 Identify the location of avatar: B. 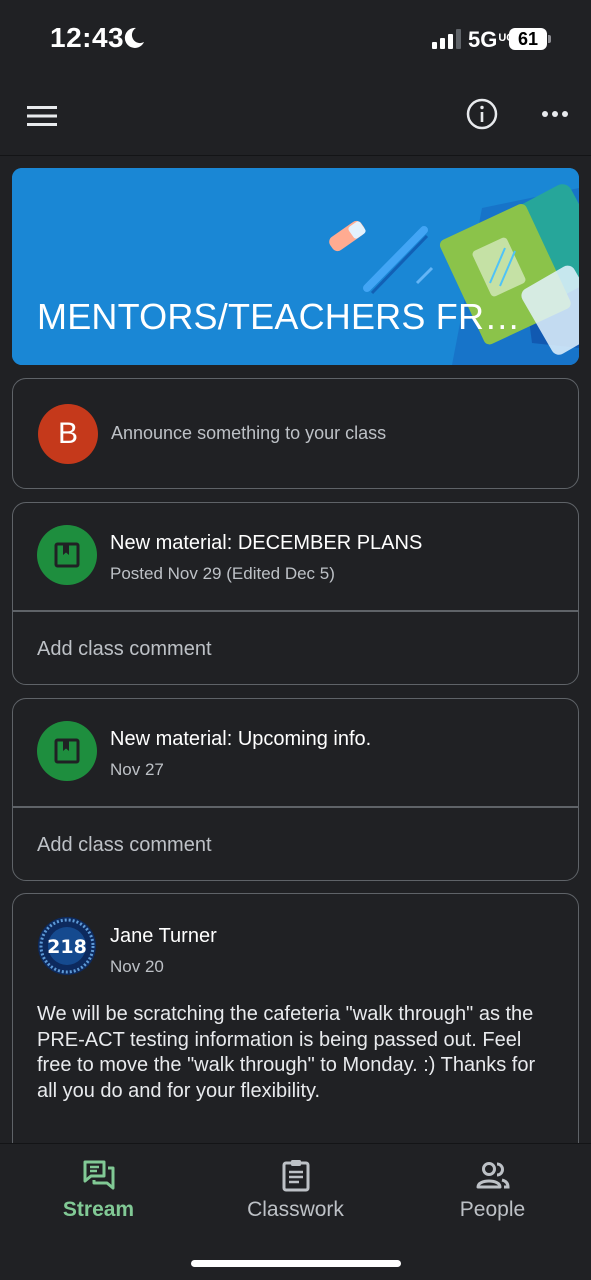
(68, 434).